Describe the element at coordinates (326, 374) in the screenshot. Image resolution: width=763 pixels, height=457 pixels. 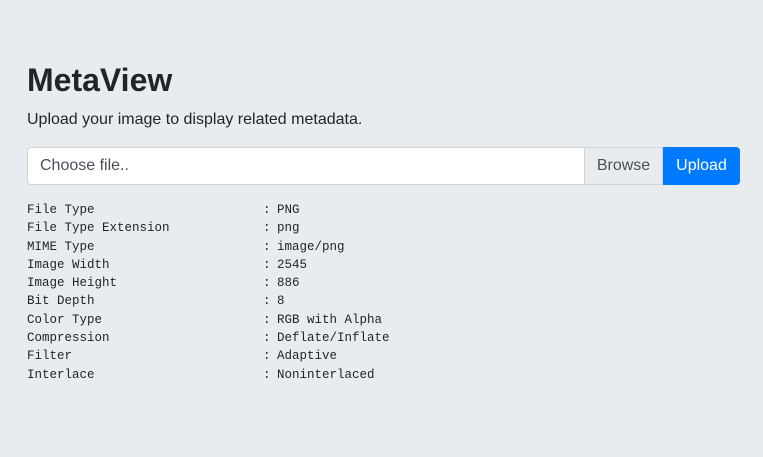
I see `metadata-value: Noninterlaced` at that location.